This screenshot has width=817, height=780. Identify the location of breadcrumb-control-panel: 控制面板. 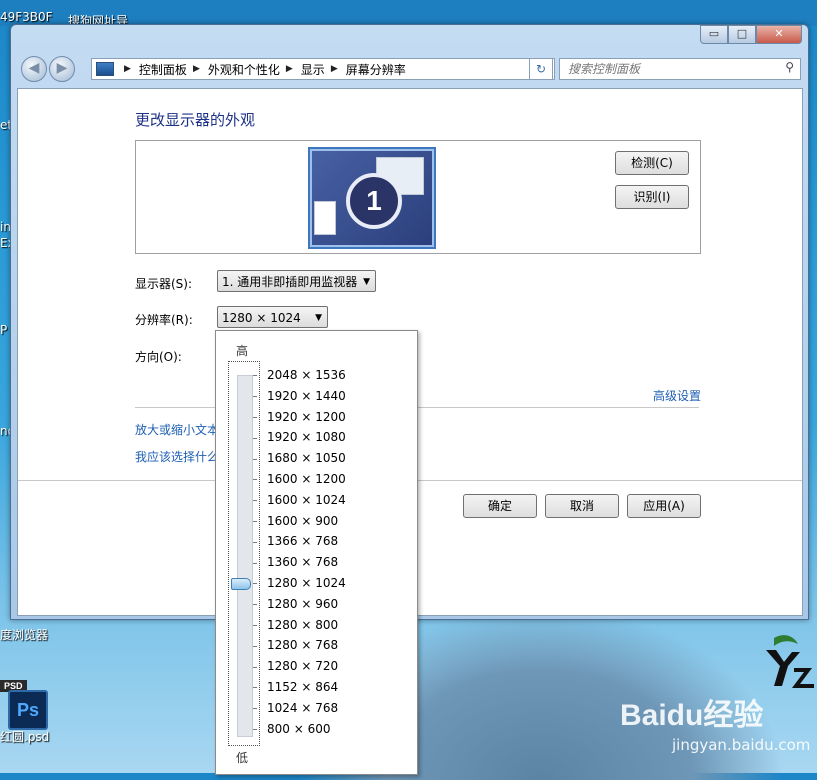
(163, 69).